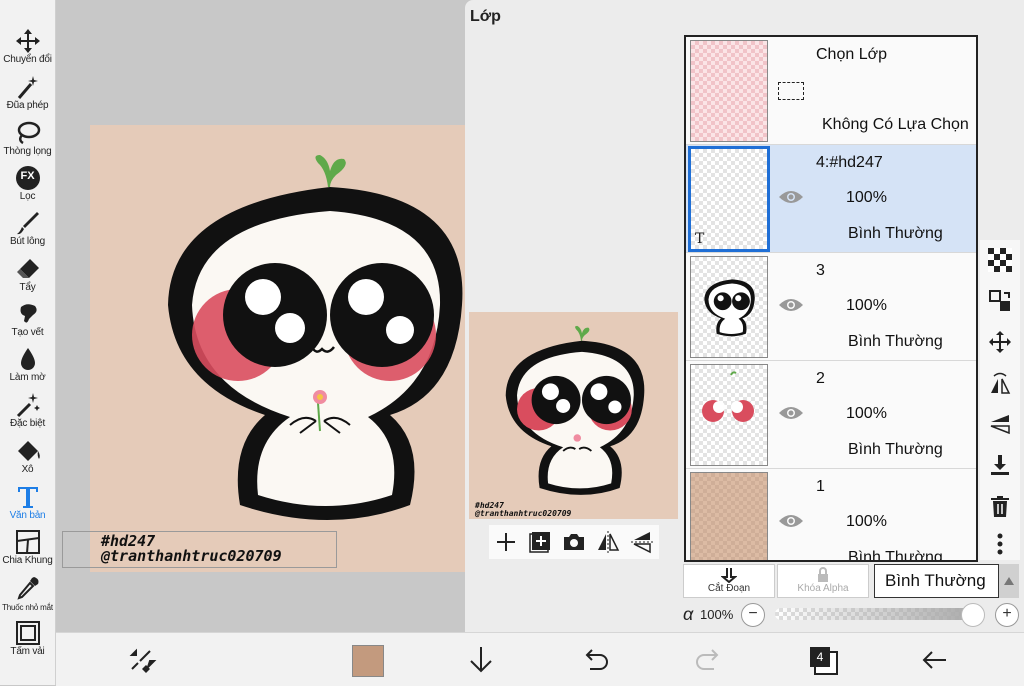 This screenshot has height=686, width=1024. Describe the element at coordinates (27, 423) in the screenshot. I see `tool-label: Đặc biệt` at that location.